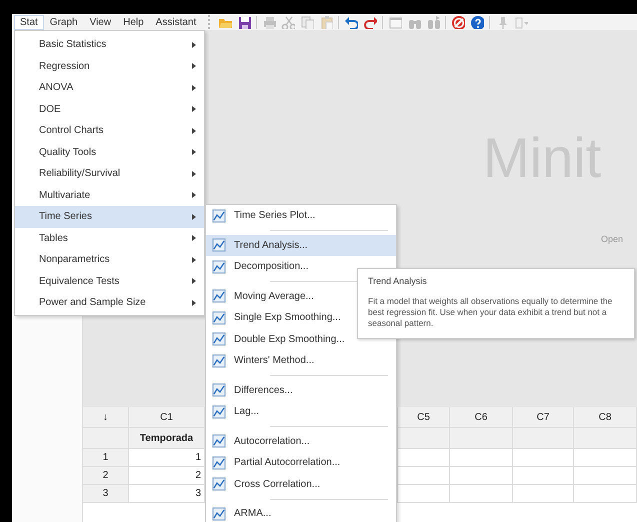  I want to click on column-header: C8, so click(605, 417).